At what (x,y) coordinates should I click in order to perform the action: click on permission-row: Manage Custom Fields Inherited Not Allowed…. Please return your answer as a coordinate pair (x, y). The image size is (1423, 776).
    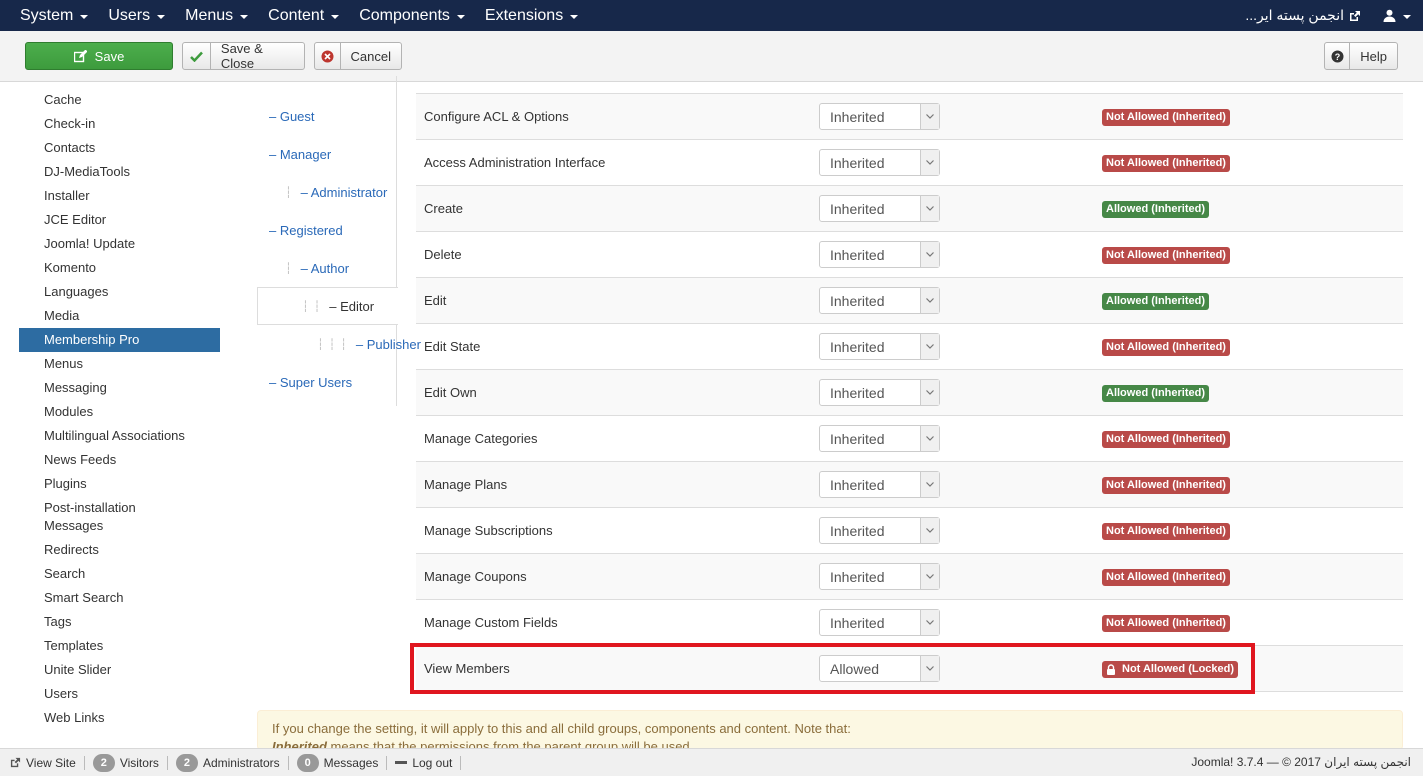
    Looking at the image, I should click on (909, 623).